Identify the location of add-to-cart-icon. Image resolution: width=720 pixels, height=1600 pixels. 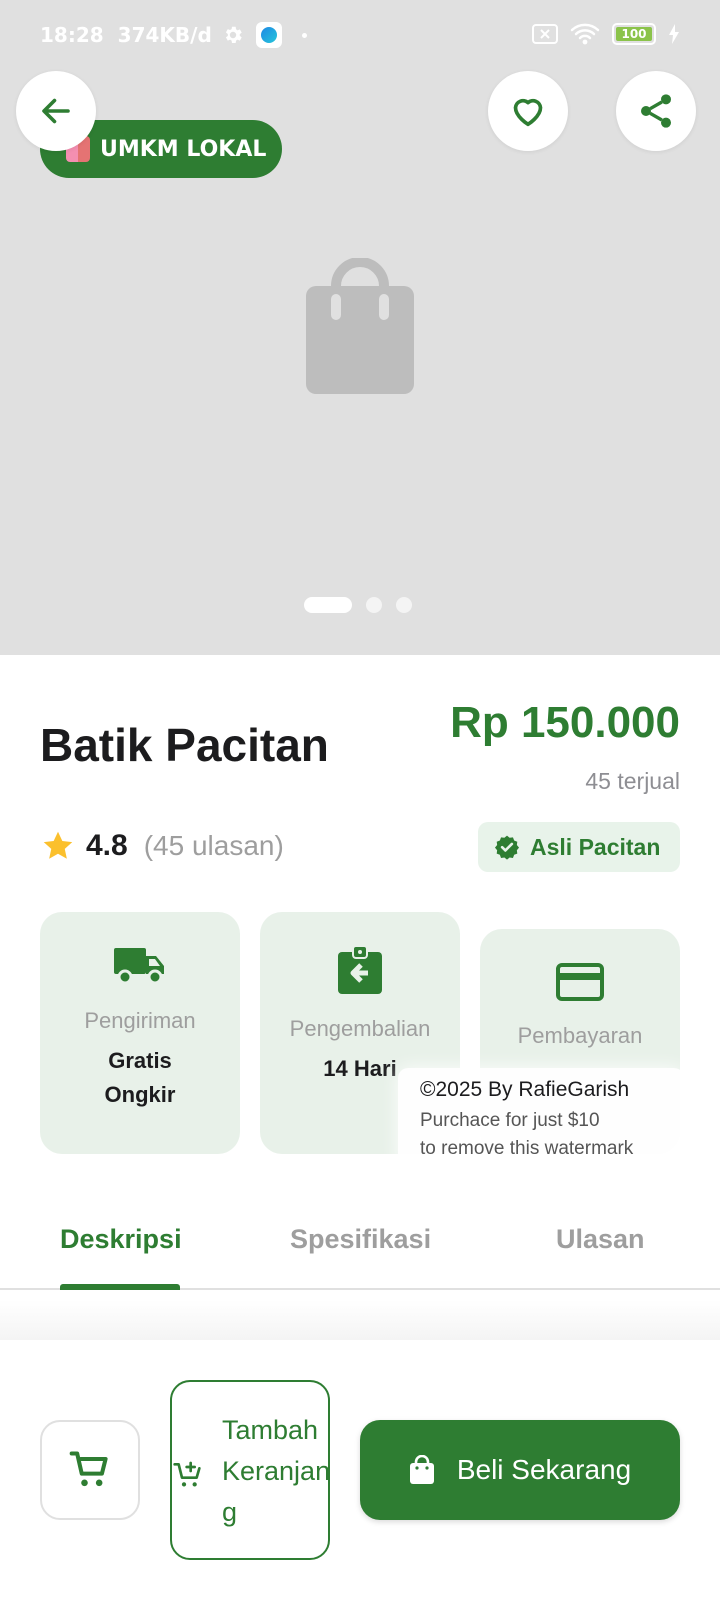
(187, 1474).